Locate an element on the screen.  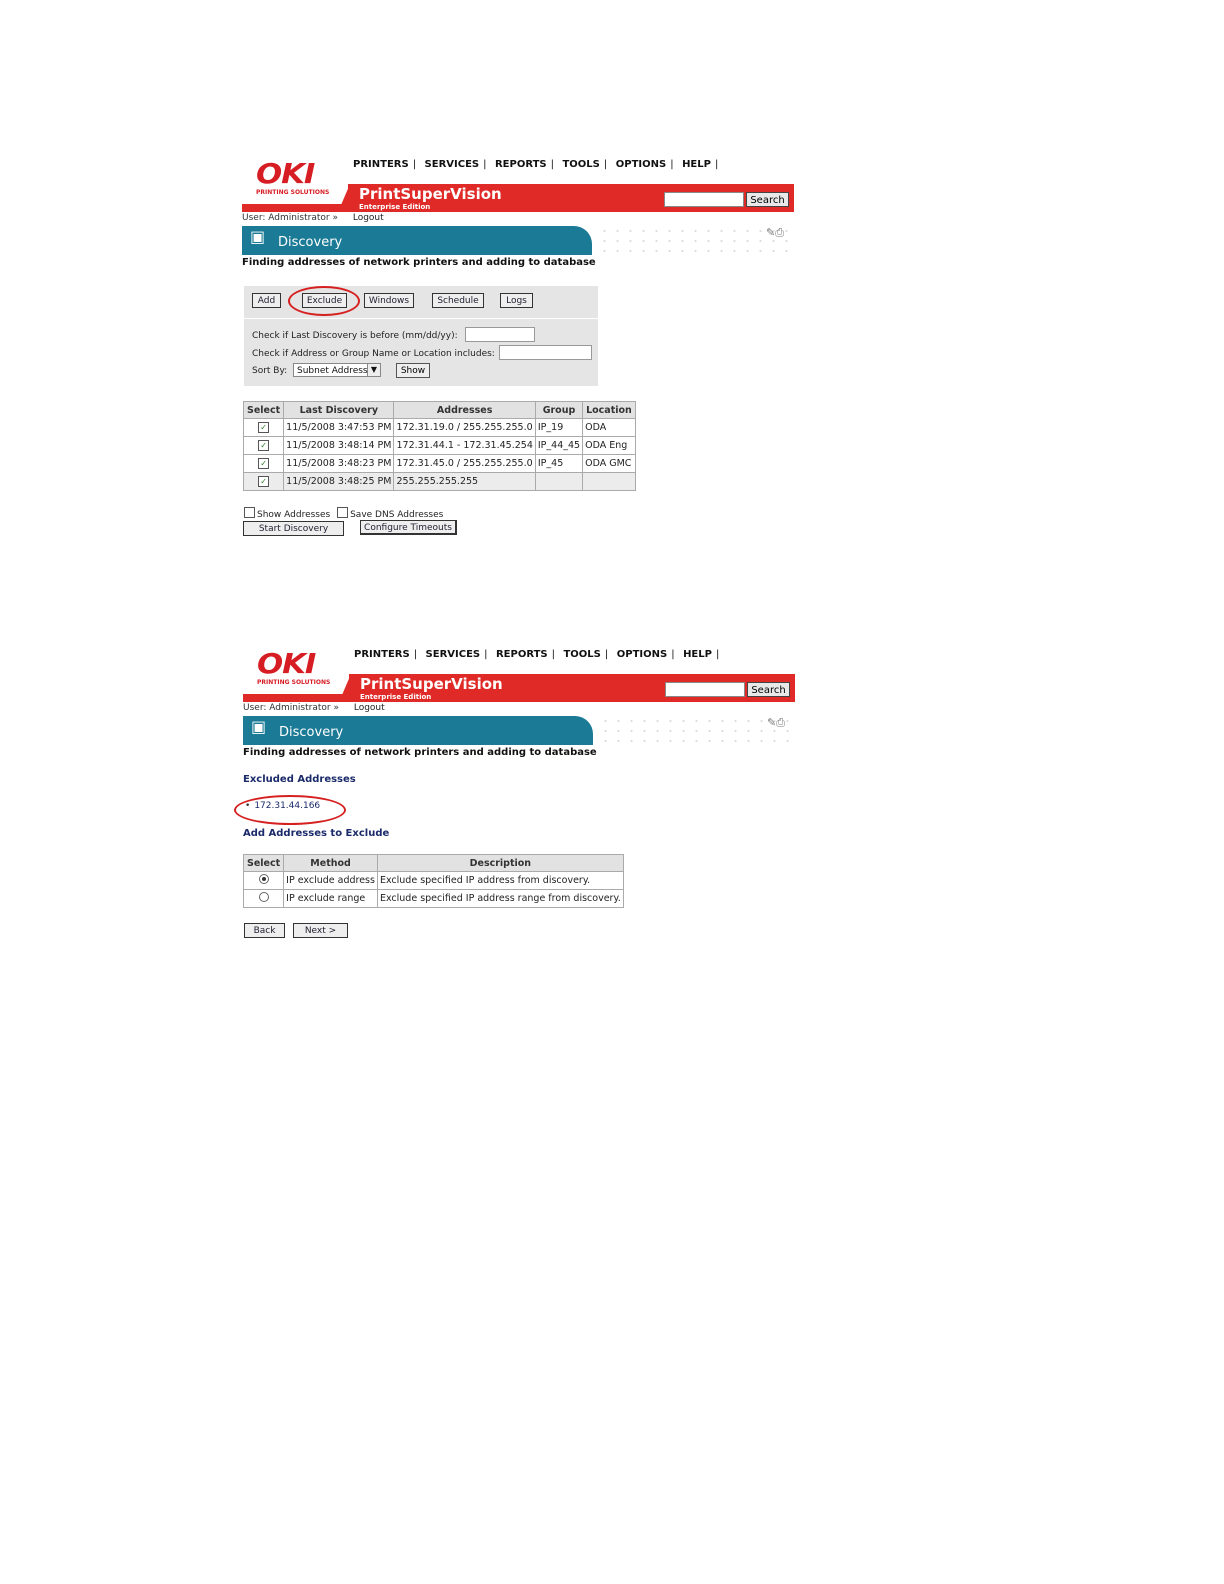
last-discovery-cell: 11/5/2008 3:48:23 PM is located at coordinates (339, 463).